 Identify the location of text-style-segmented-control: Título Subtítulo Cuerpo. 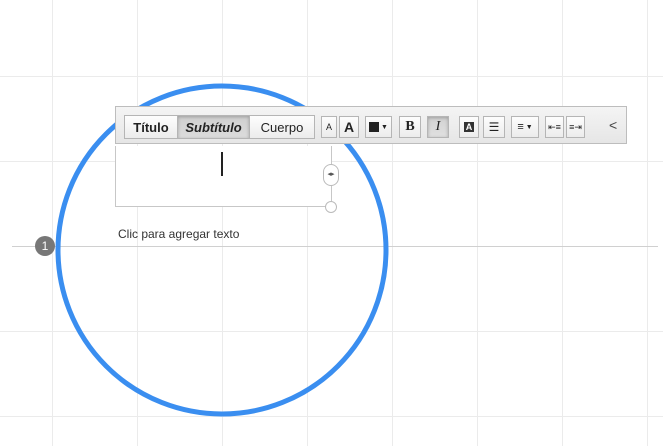
(219, 127).